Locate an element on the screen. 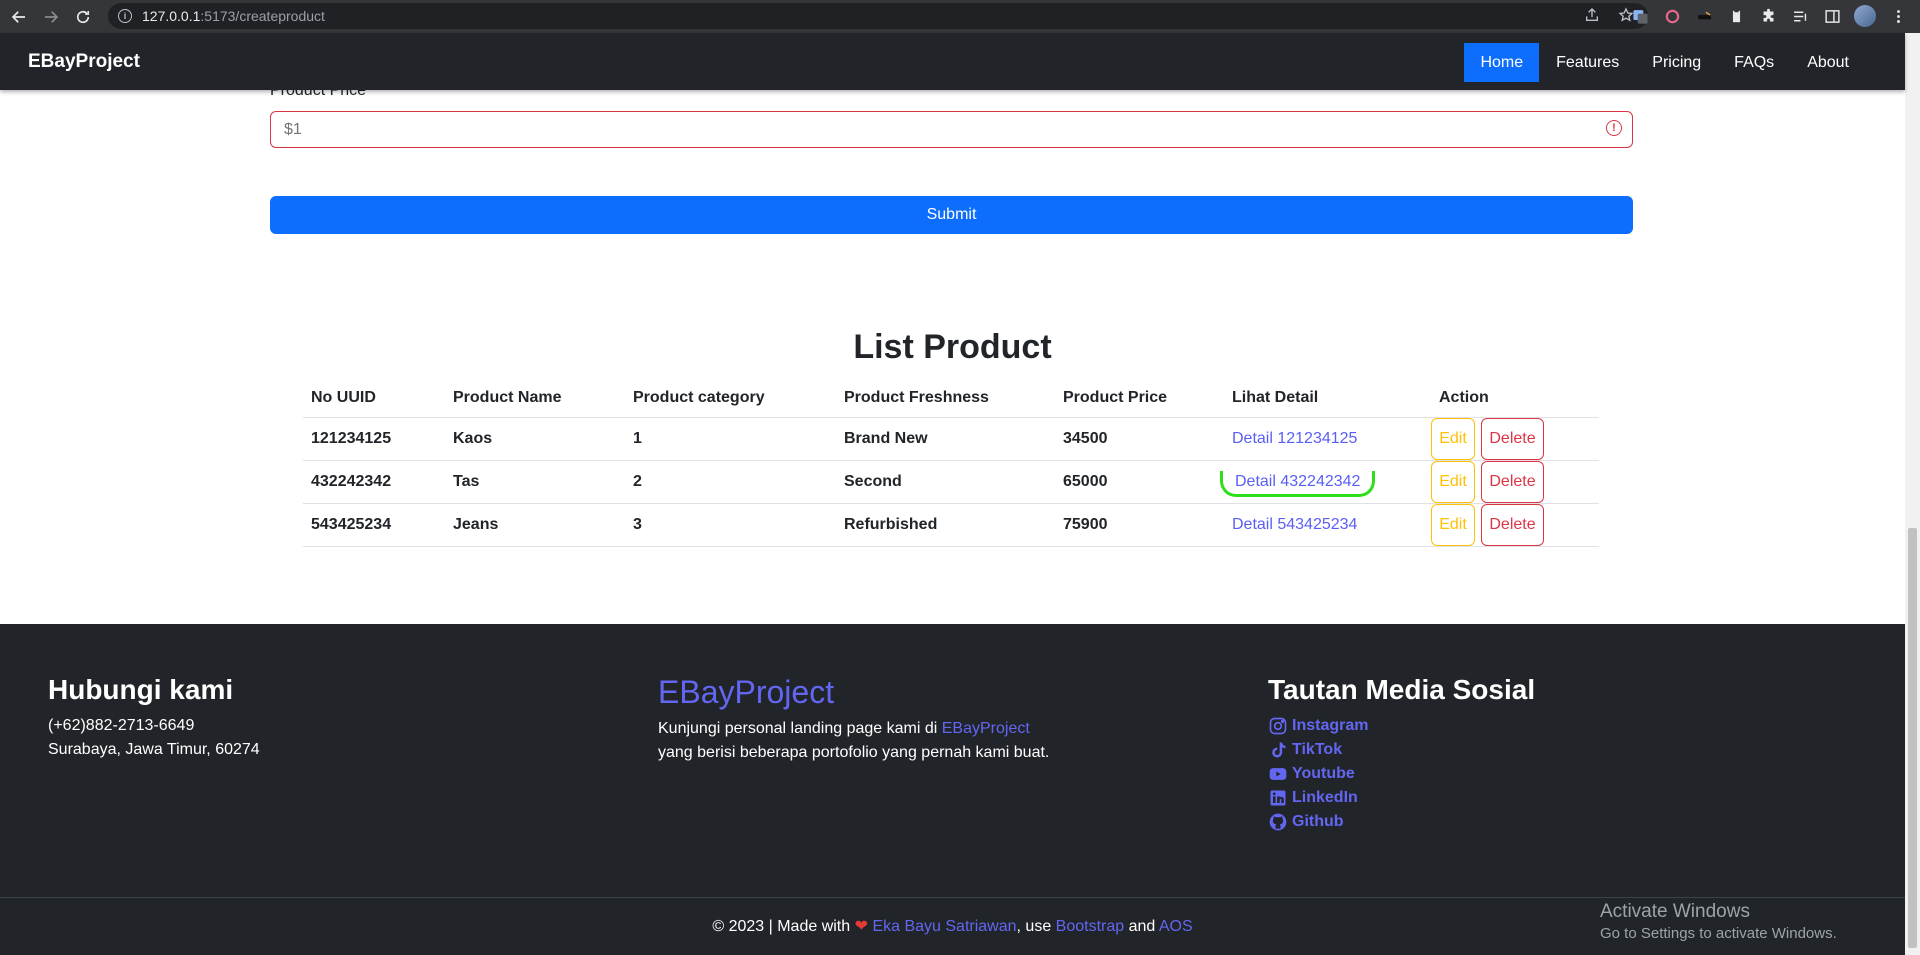  puzzle-extensions-icon is located at coordinates (1768, 16).